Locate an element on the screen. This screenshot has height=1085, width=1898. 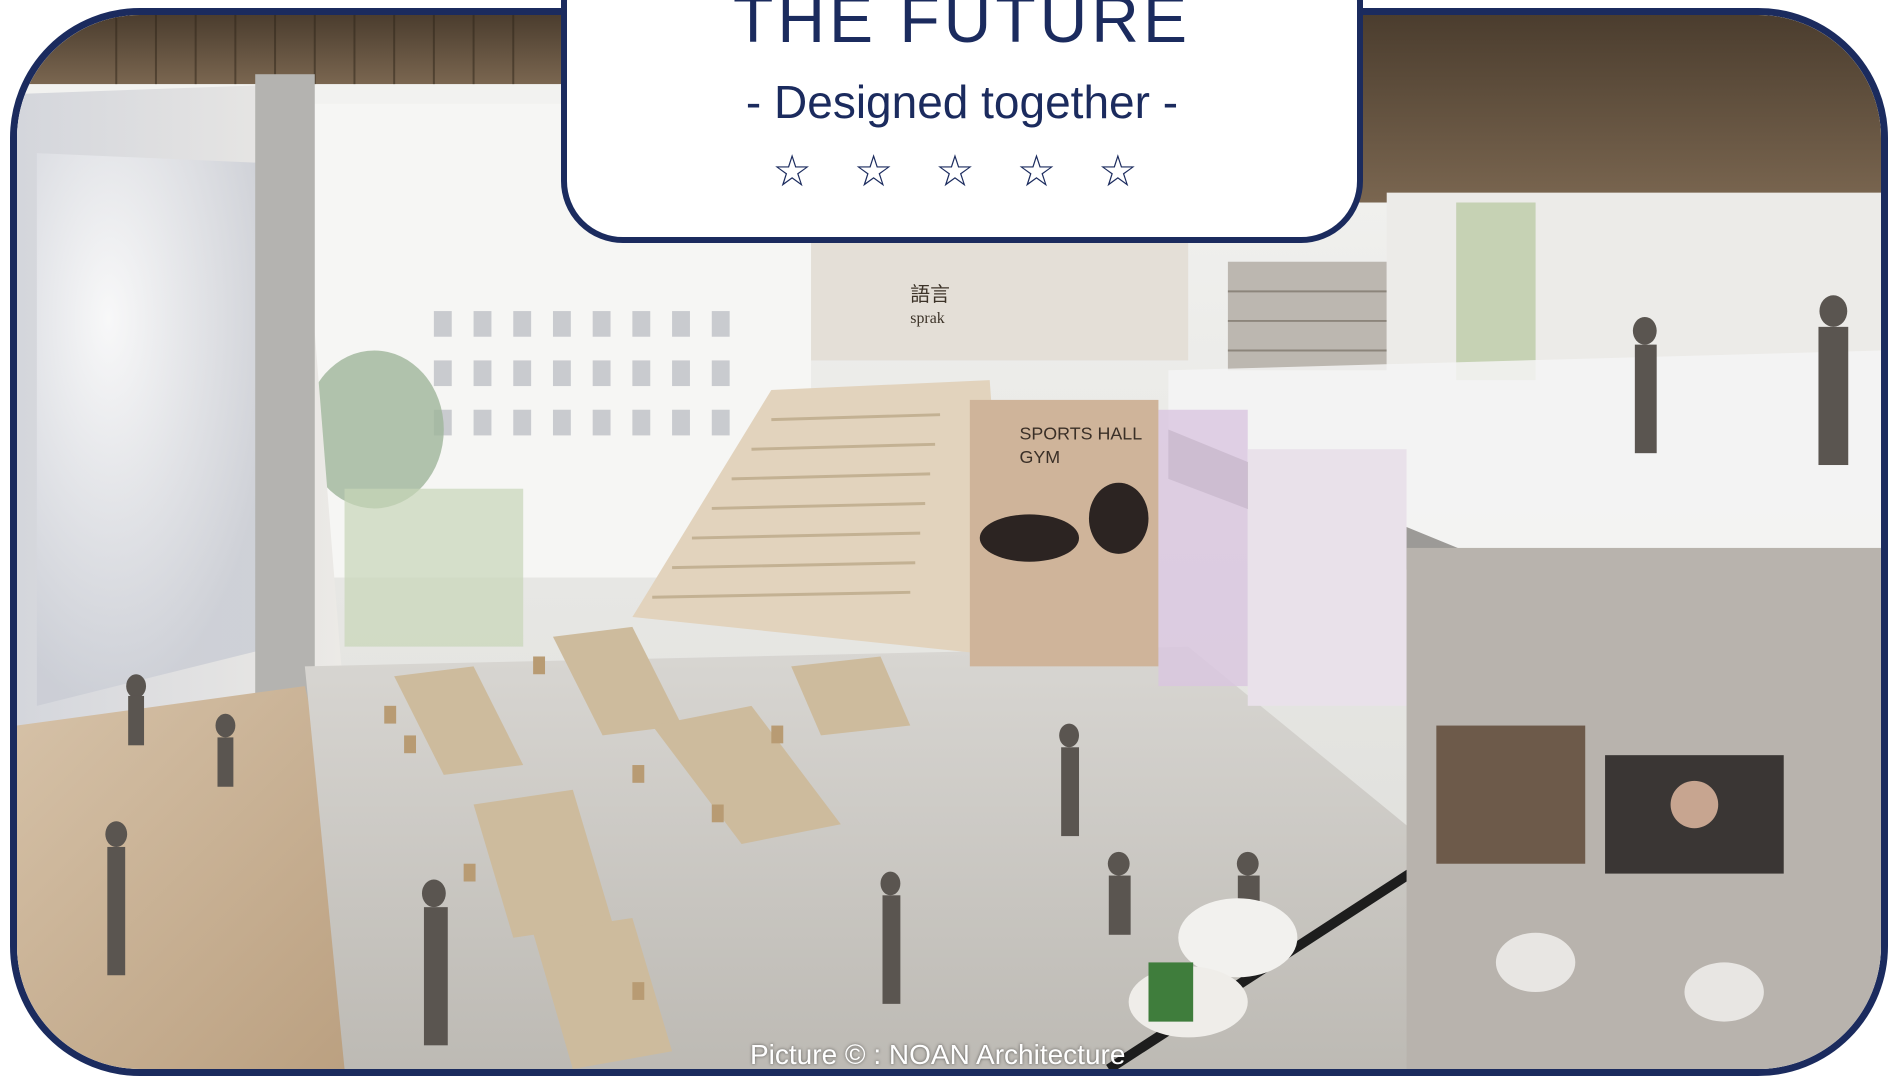
star-rating-icon: ☆ ☆ ☆ ☆ ☆ is located at coordinates (962, 171).